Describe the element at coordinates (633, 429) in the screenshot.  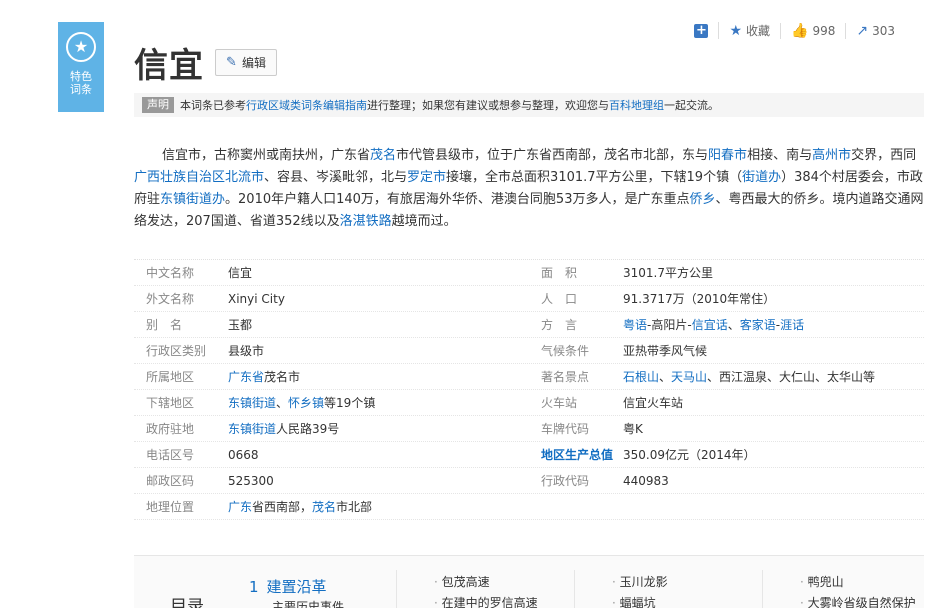
I see `info-value: 粤K` at that location.